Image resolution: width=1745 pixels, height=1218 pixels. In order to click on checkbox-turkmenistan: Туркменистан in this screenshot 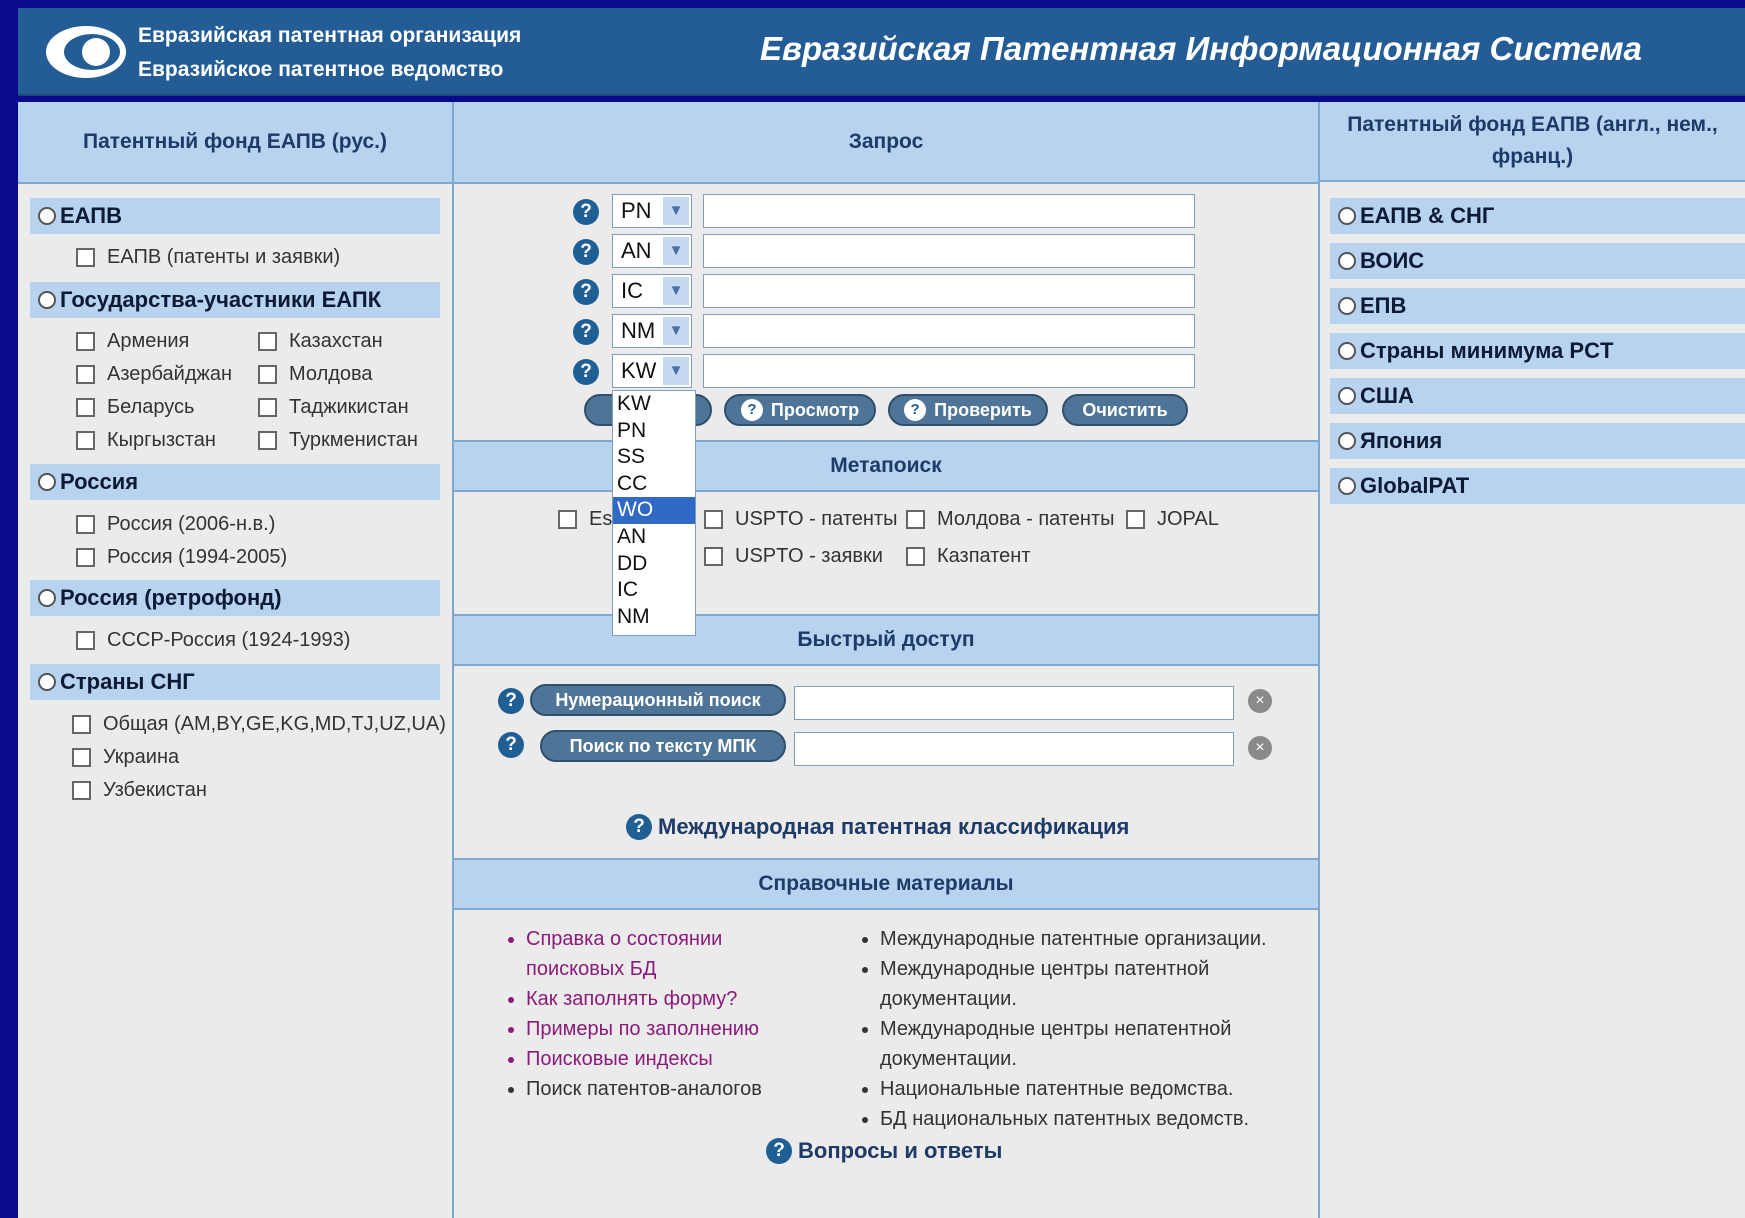, I will do `click(338, 440)`.